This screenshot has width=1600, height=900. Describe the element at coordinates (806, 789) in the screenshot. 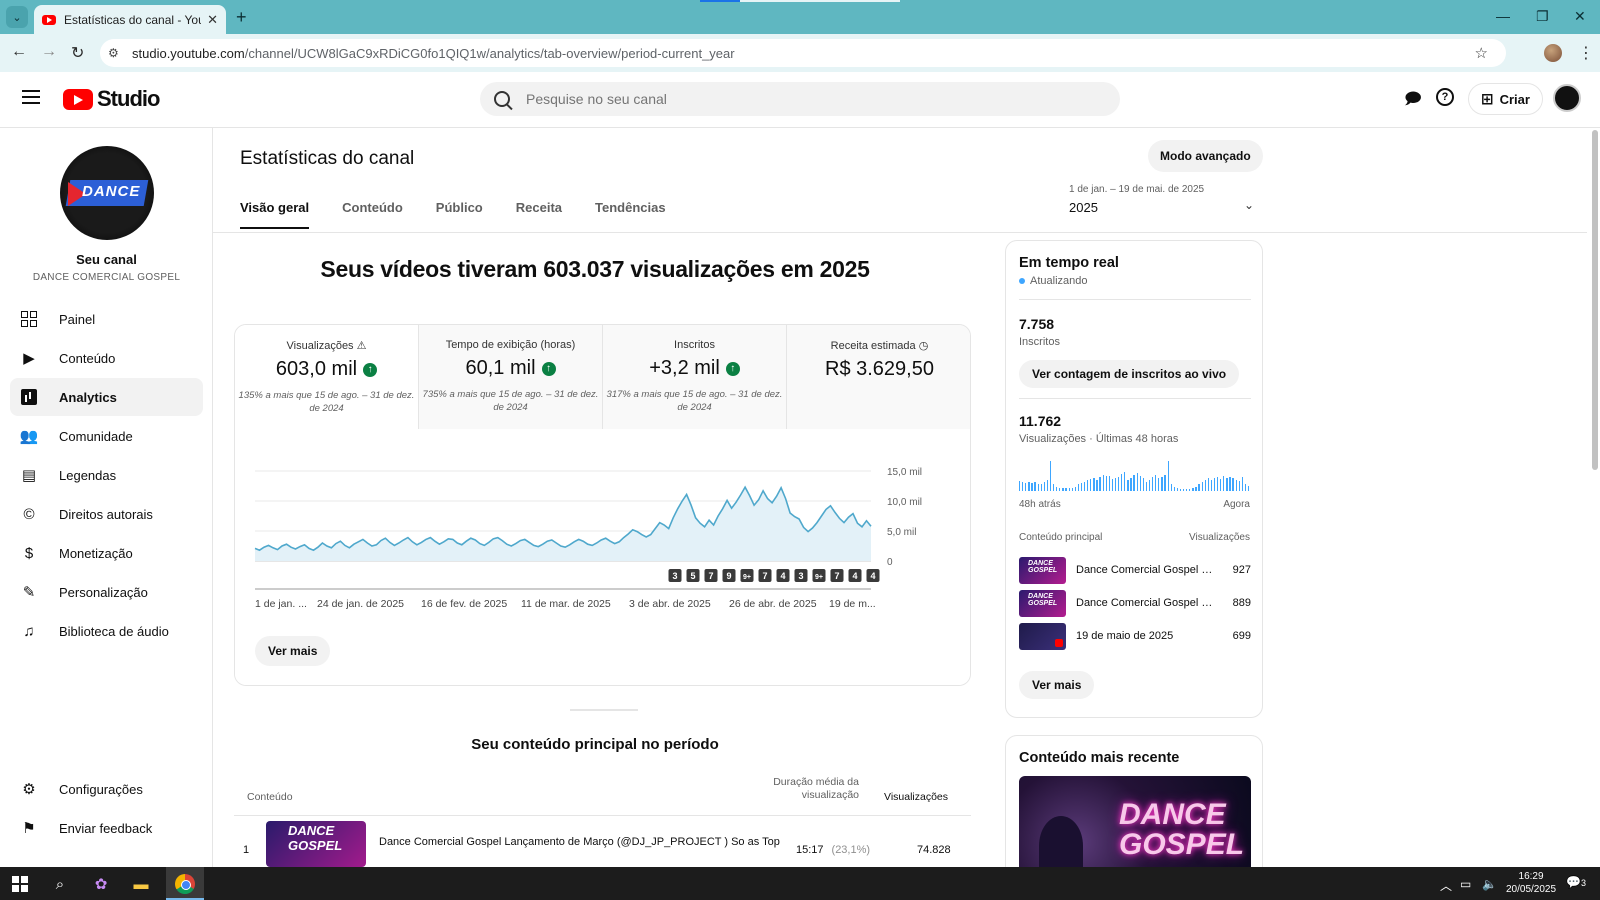

I see `col-duration: Duração média da visualização` at that location.